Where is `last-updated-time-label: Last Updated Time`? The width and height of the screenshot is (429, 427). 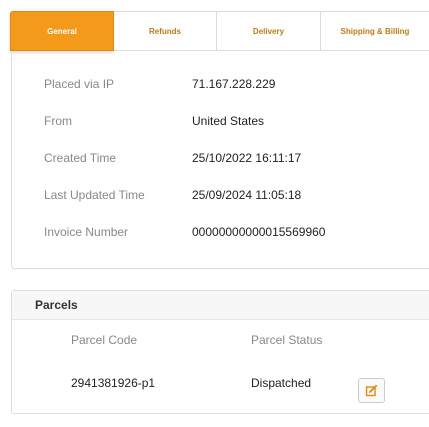 last-updated-time-label: Last Updated Time is located at coordinates (94, 195).